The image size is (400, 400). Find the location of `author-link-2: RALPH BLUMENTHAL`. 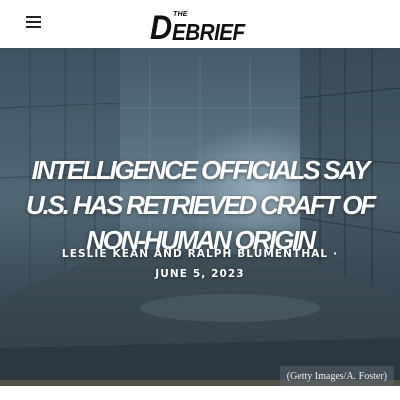

author-link-2: RALPH BLUMENTHAL is located at coordinates (258, 254).